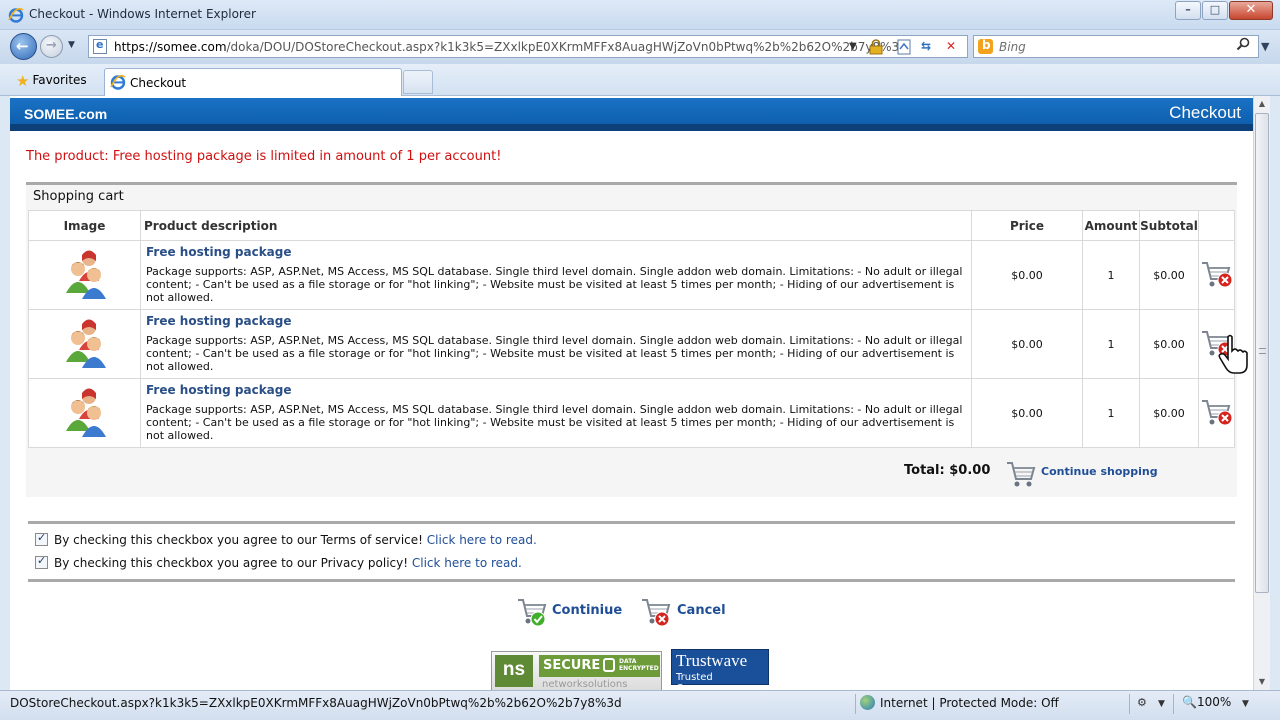 Image resolution: width=1280 pixels, height=720 pixels. What do you see at coordinates (71, 45) in the screenshot?
I see `recent-pages-dropdown-icon: ▼` at bounding box center [71, 45].